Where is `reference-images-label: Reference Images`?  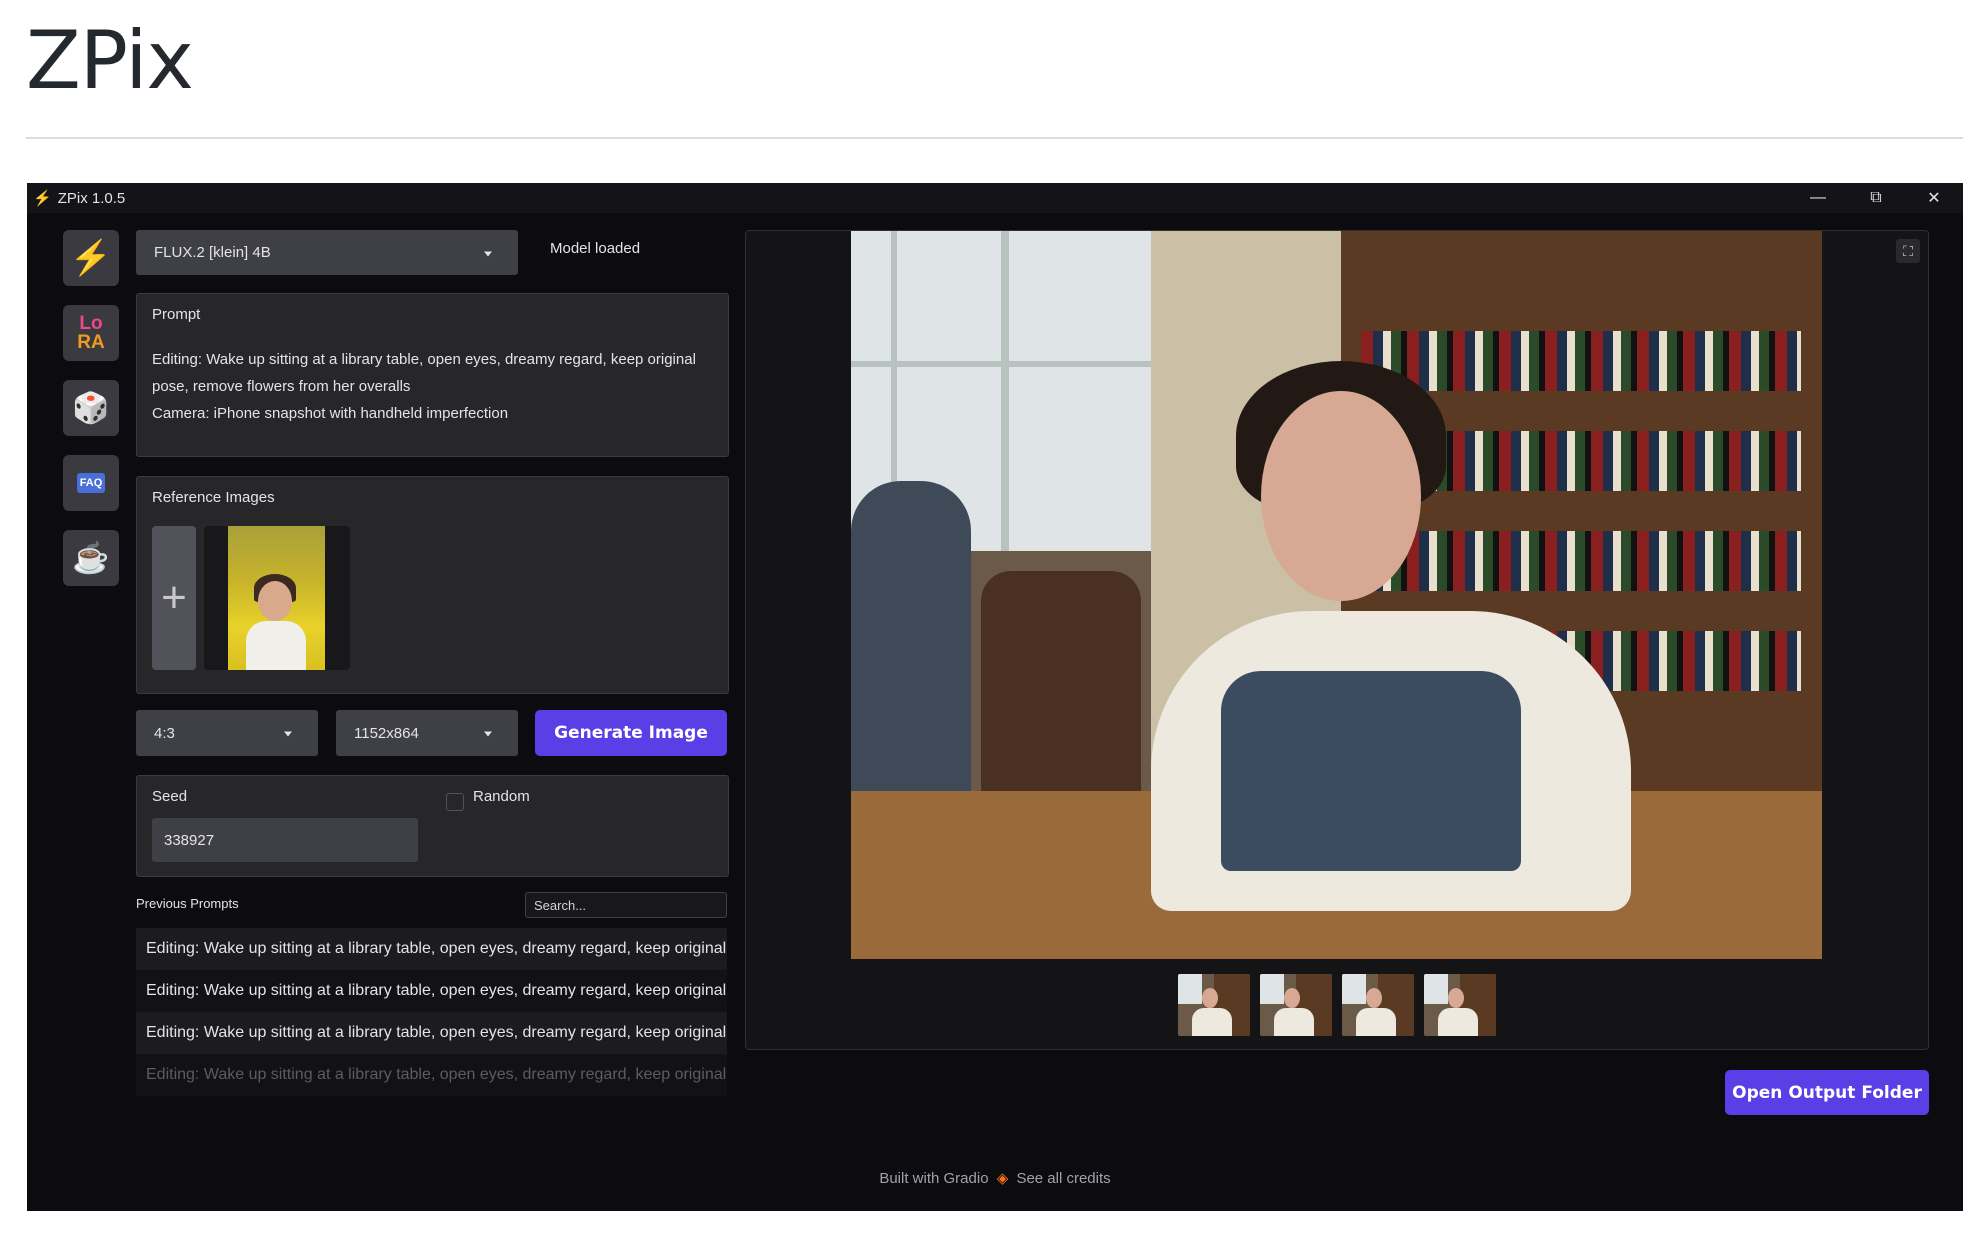 reference-images-label: Reference Images is located at coordinates (213, 497).